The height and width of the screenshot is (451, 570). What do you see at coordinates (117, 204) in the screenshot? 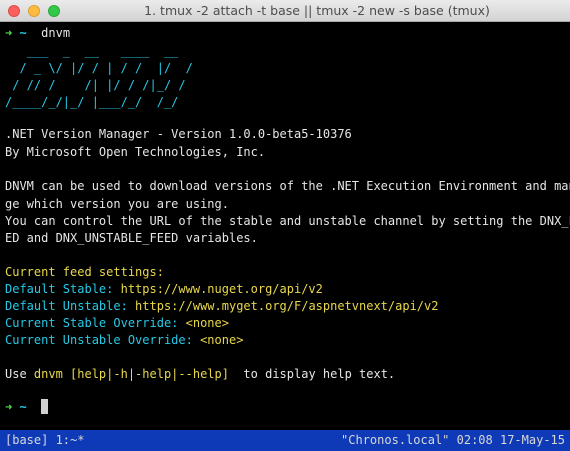
I see `description-line: ge which version you are using.` at bounding box center [117, 204].